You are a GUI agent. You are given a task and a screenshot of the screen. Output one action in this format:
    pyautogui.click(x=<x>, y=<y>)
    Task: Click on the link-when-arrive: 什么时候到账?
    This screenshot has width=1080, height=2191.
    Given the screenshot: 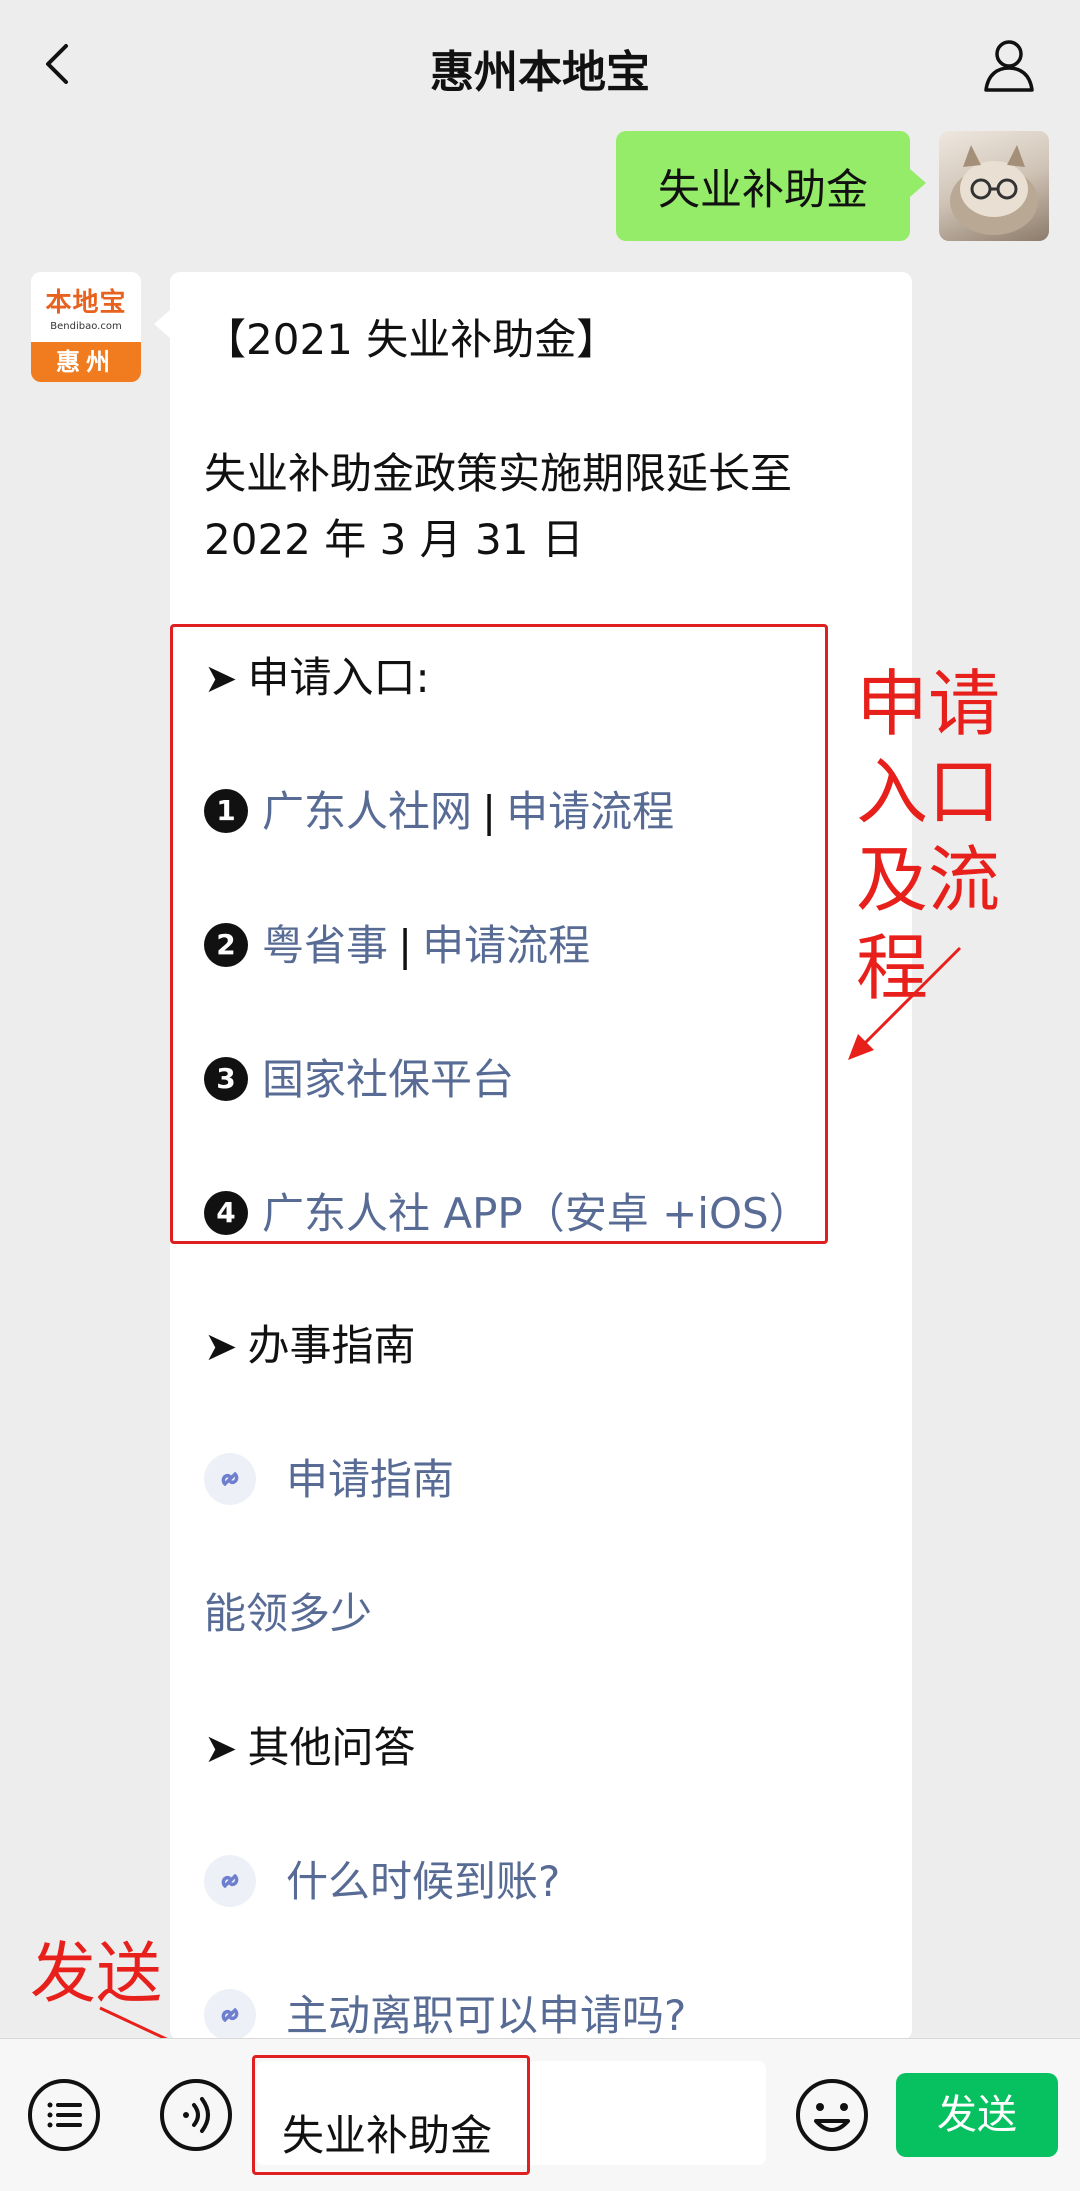 What is the action you would take?
    pyautogui.click(x=423, y=1881)
    